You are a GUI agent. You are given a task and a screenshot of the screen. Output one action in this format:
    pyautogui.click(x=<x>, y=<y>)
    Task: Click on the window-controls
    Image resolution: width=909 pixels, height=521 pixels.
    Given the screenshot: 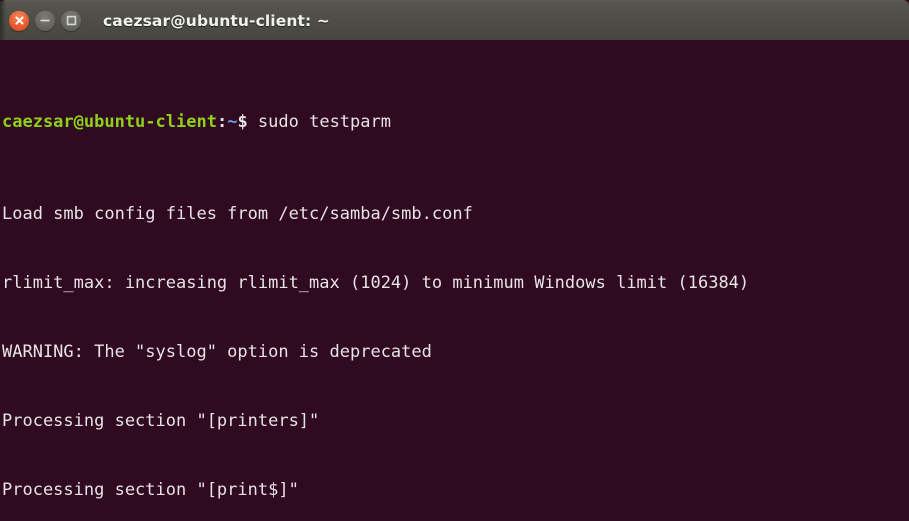 What is the action you would take?
    pyautogui.click(x=45, y=20)
    